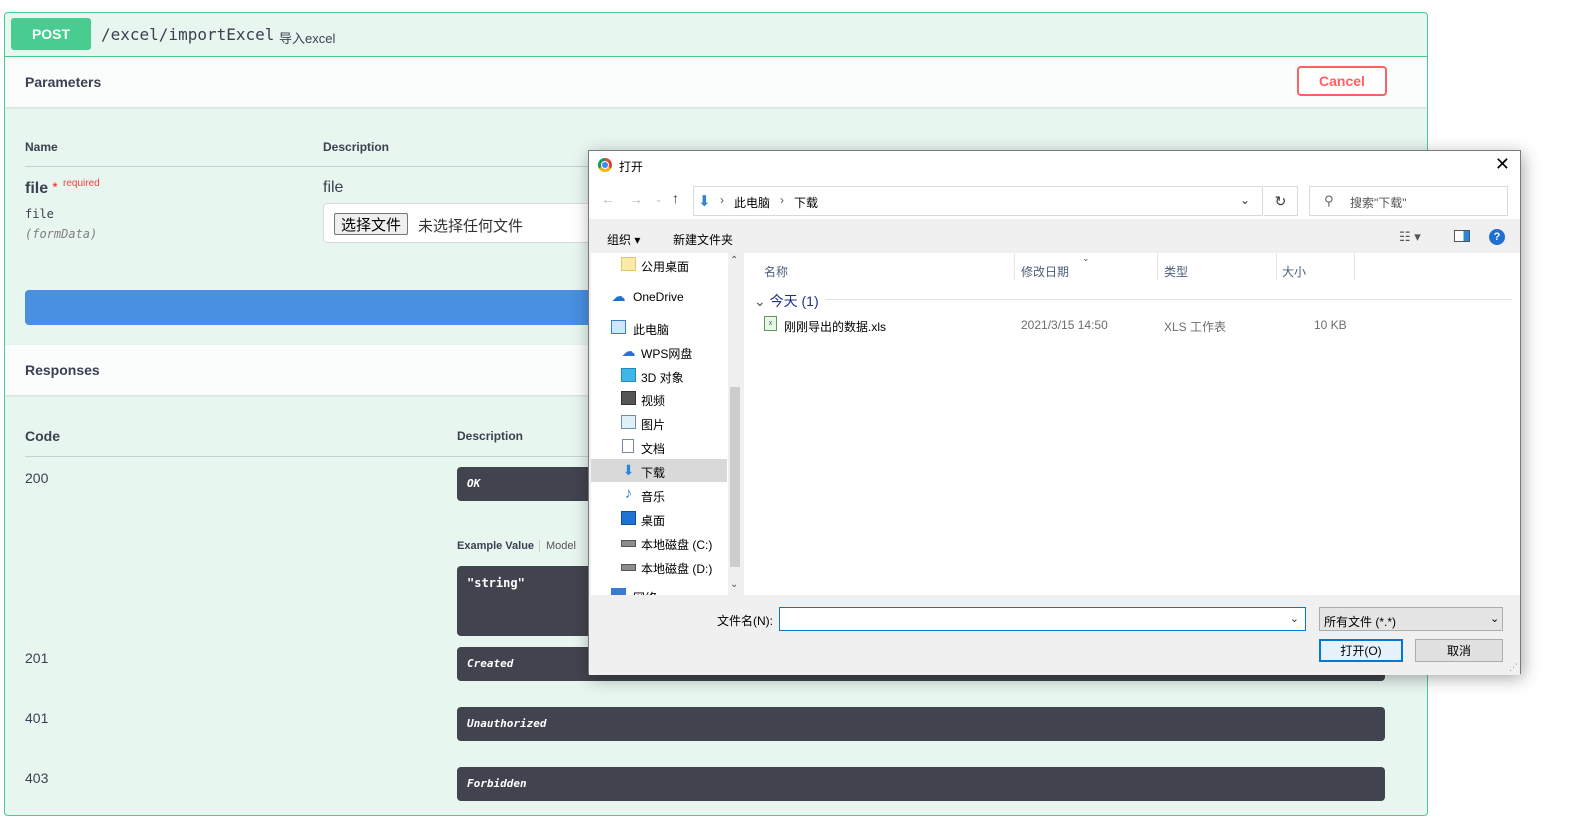 This screenshot has height=816, width=1590. Describe the element at coordinates (659, 566) in the screenshot. I see `tree-item-drive-d: 本地磁盘 (D:)` at that location.